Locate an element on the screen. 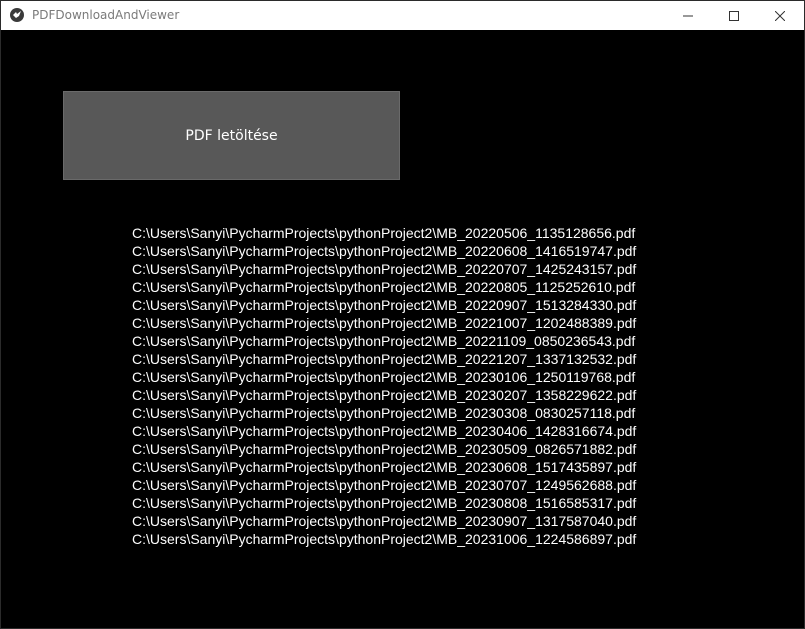  window-title: PDFDownloadAndViewer is located at coordinates (106, 15).